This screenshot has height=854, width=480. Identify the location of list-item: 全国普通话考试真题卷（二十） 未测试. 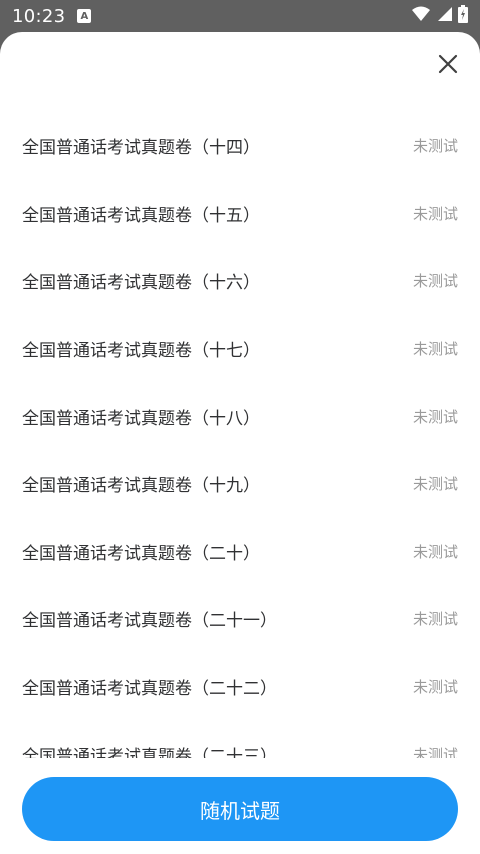
(240, 552).